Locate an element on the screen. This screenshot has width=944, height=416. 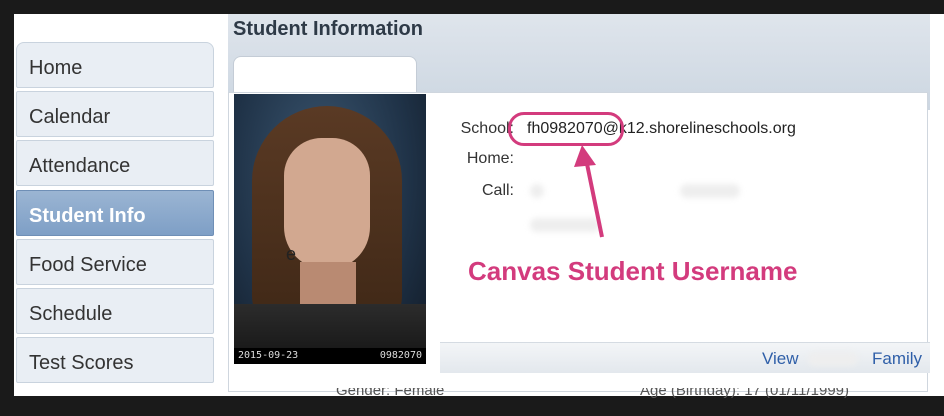
redacted-link-text is located at coordinates (833, 359).